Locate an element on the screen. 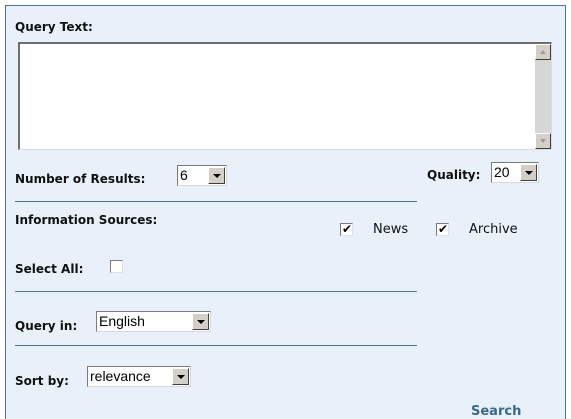 This screenshot has height=419, width=571. scroll-up-arrow-icon is located at coordinates (543, 52).